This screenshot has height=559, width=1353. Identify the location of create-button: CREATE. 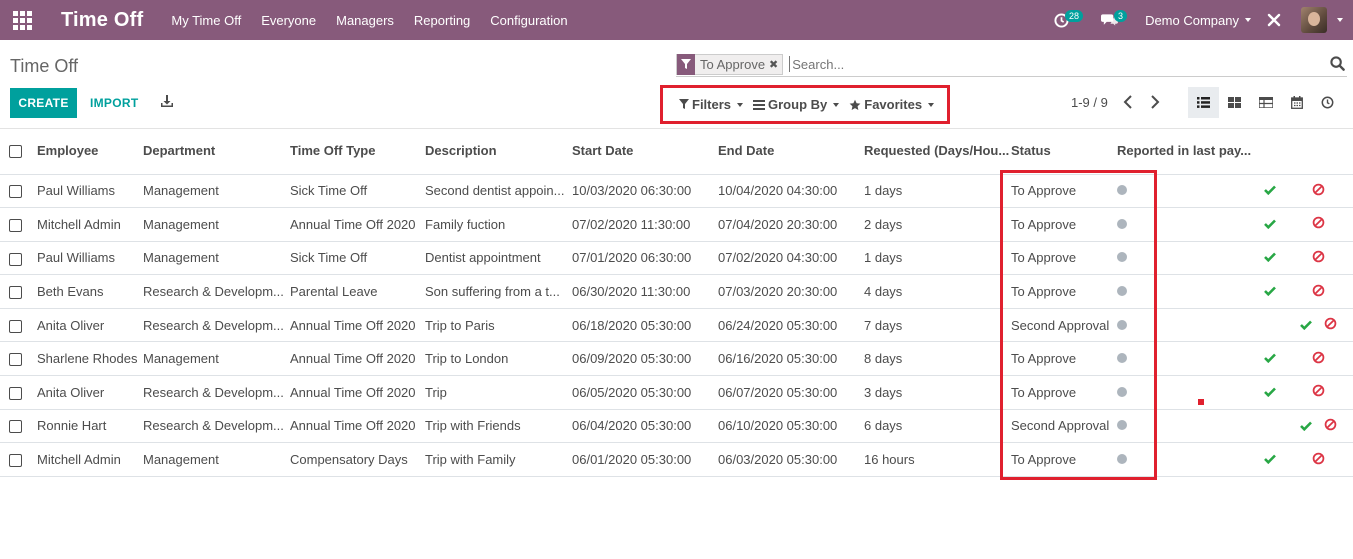
(43, 103).